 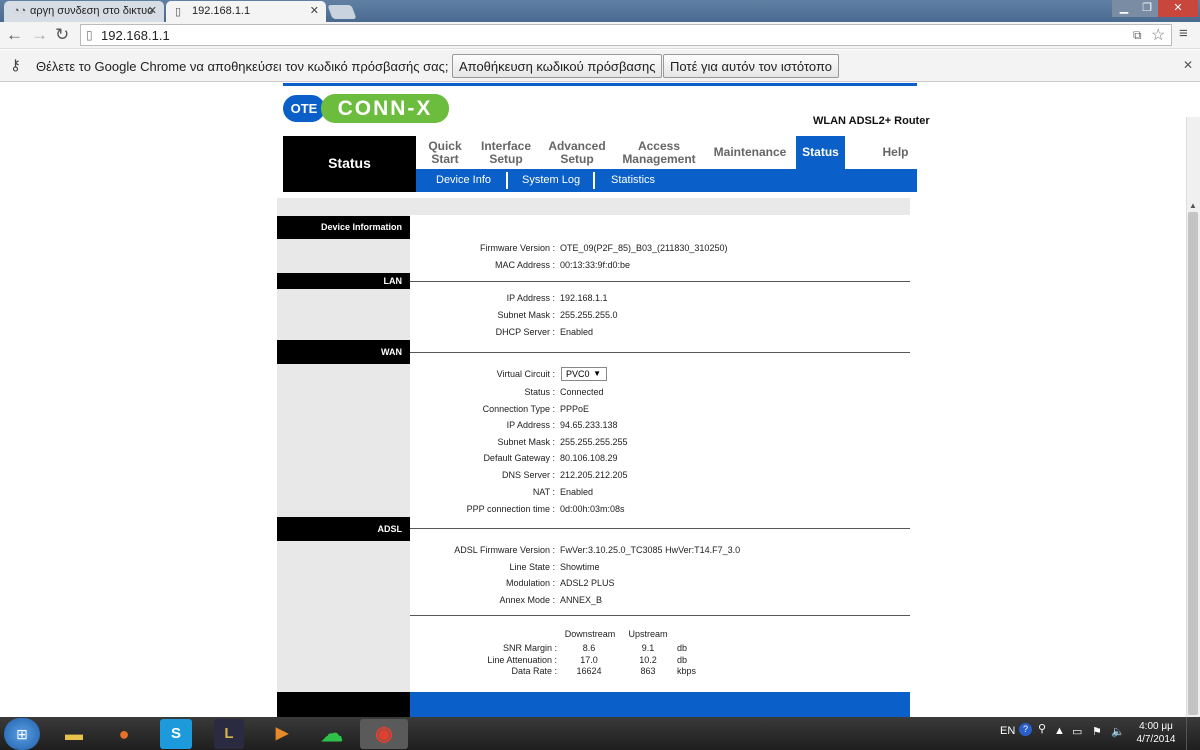 I want to click on adsl-firmware: FwVer:3.10.25.0_TC3085 HwVer:T14.F7_3.0, so click(x=650, y=550).